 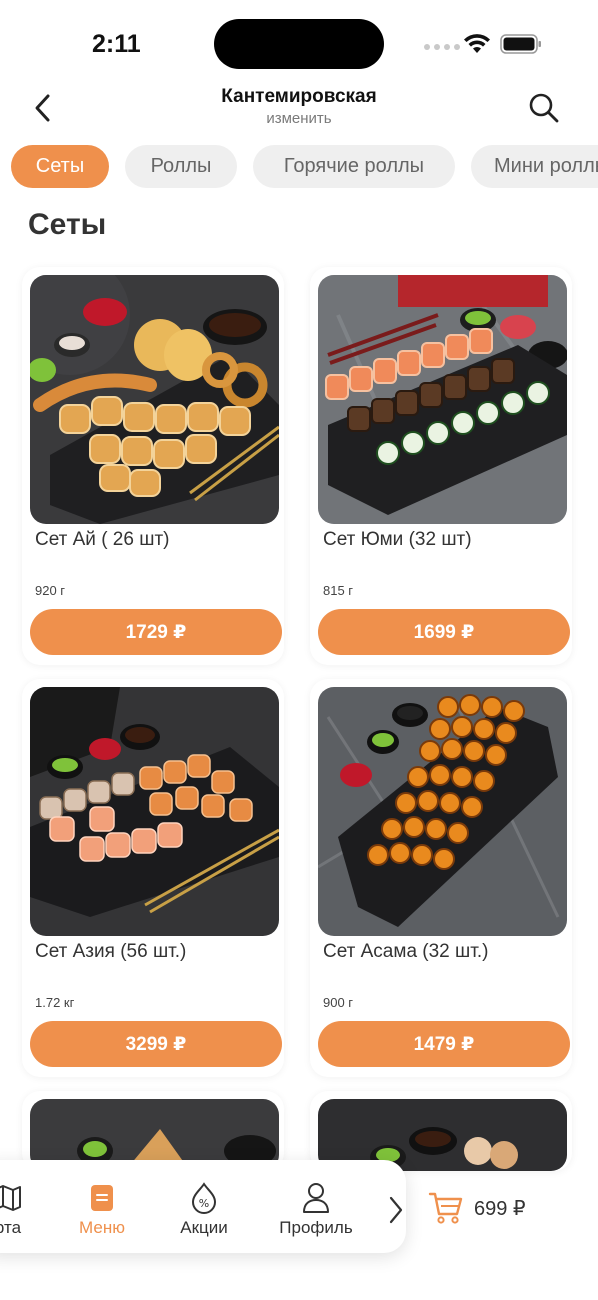 I want to click on product-weight: 900 г, so click(x=338, y=1002).